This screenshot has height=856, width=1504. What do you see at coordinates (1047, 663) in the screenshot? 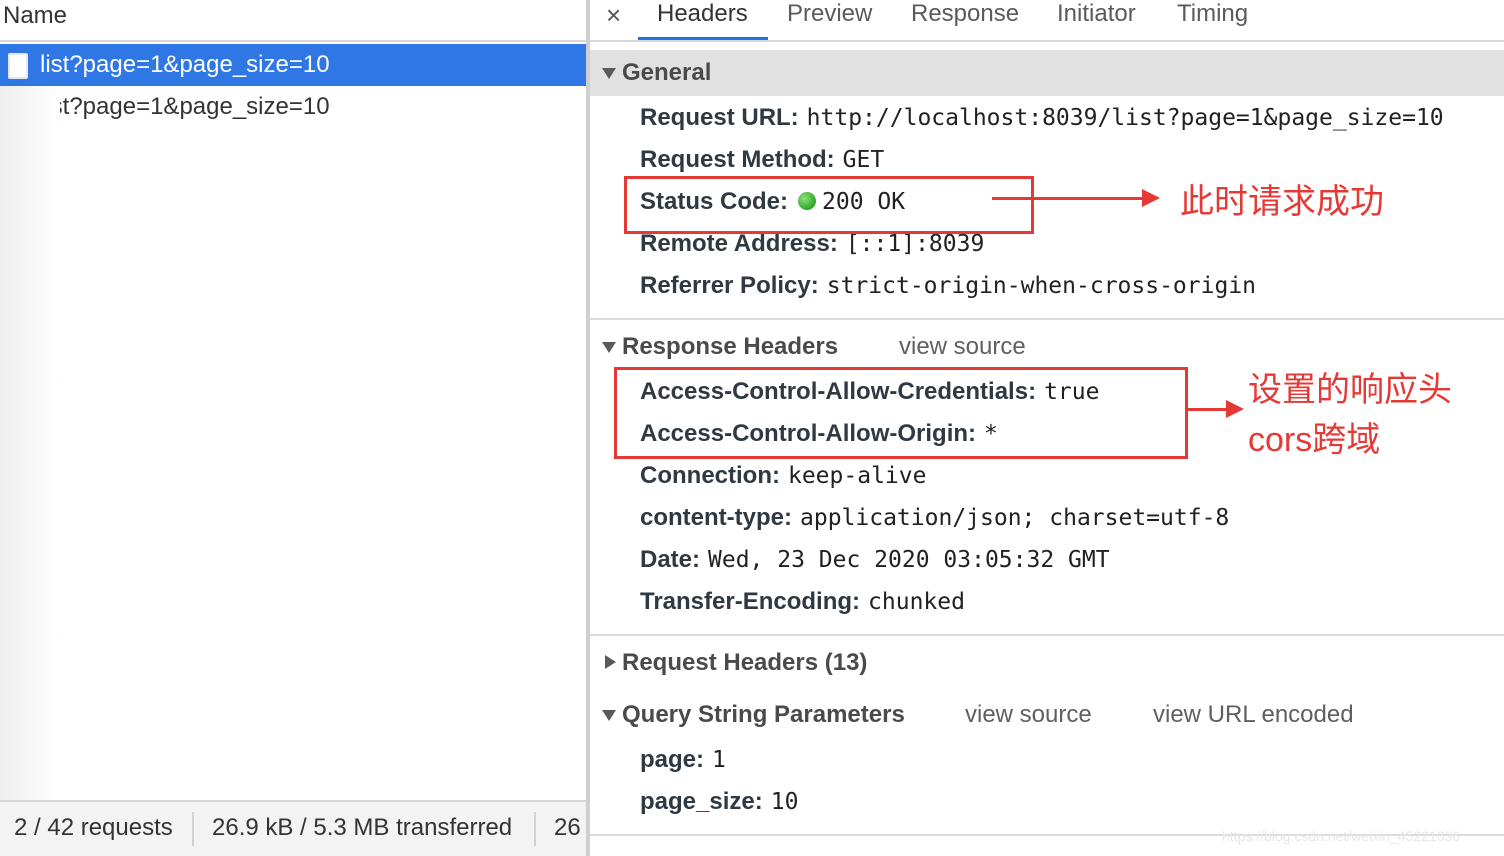
I see `request-headers-section-header: Request Headers (13)` at bounding box center [1047, 663].